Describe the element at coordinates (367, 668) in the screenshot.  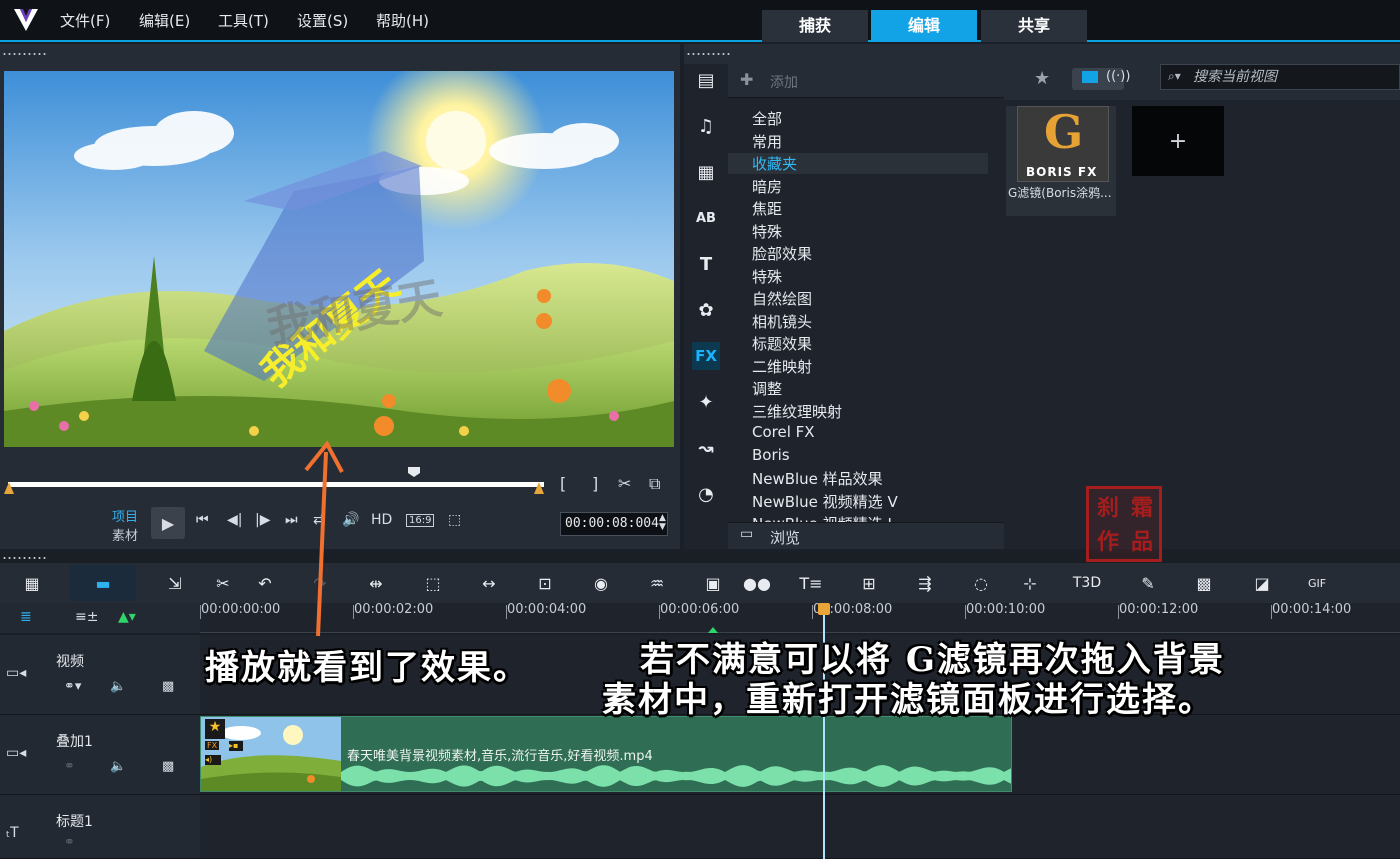
I see `annotation-text-1: 播放就看到了效果。` at that location.